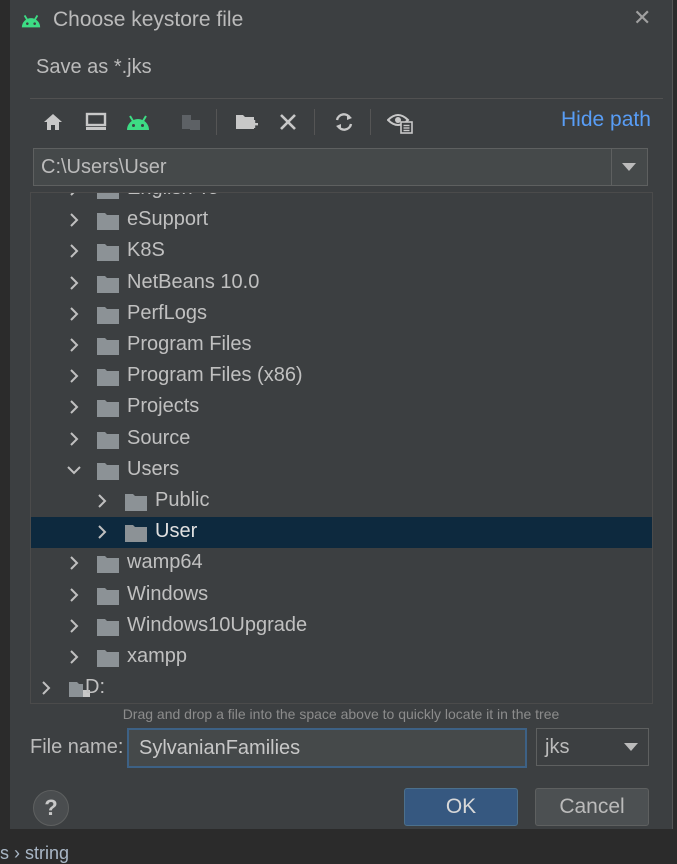 This screenshot has width=677, height=864. I want to click on tree-item-label: PerfLogs, so click(167, 312).